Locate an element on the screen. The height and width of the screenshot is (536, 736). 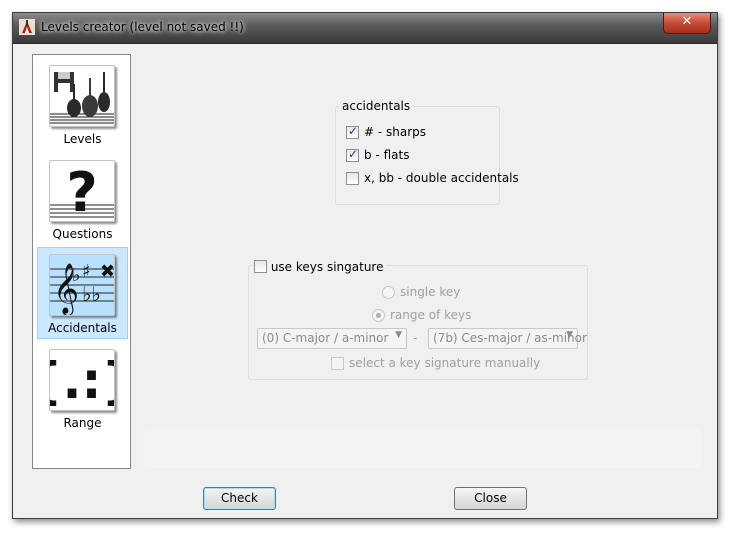
status-panel is located at coordinates (422, 449).